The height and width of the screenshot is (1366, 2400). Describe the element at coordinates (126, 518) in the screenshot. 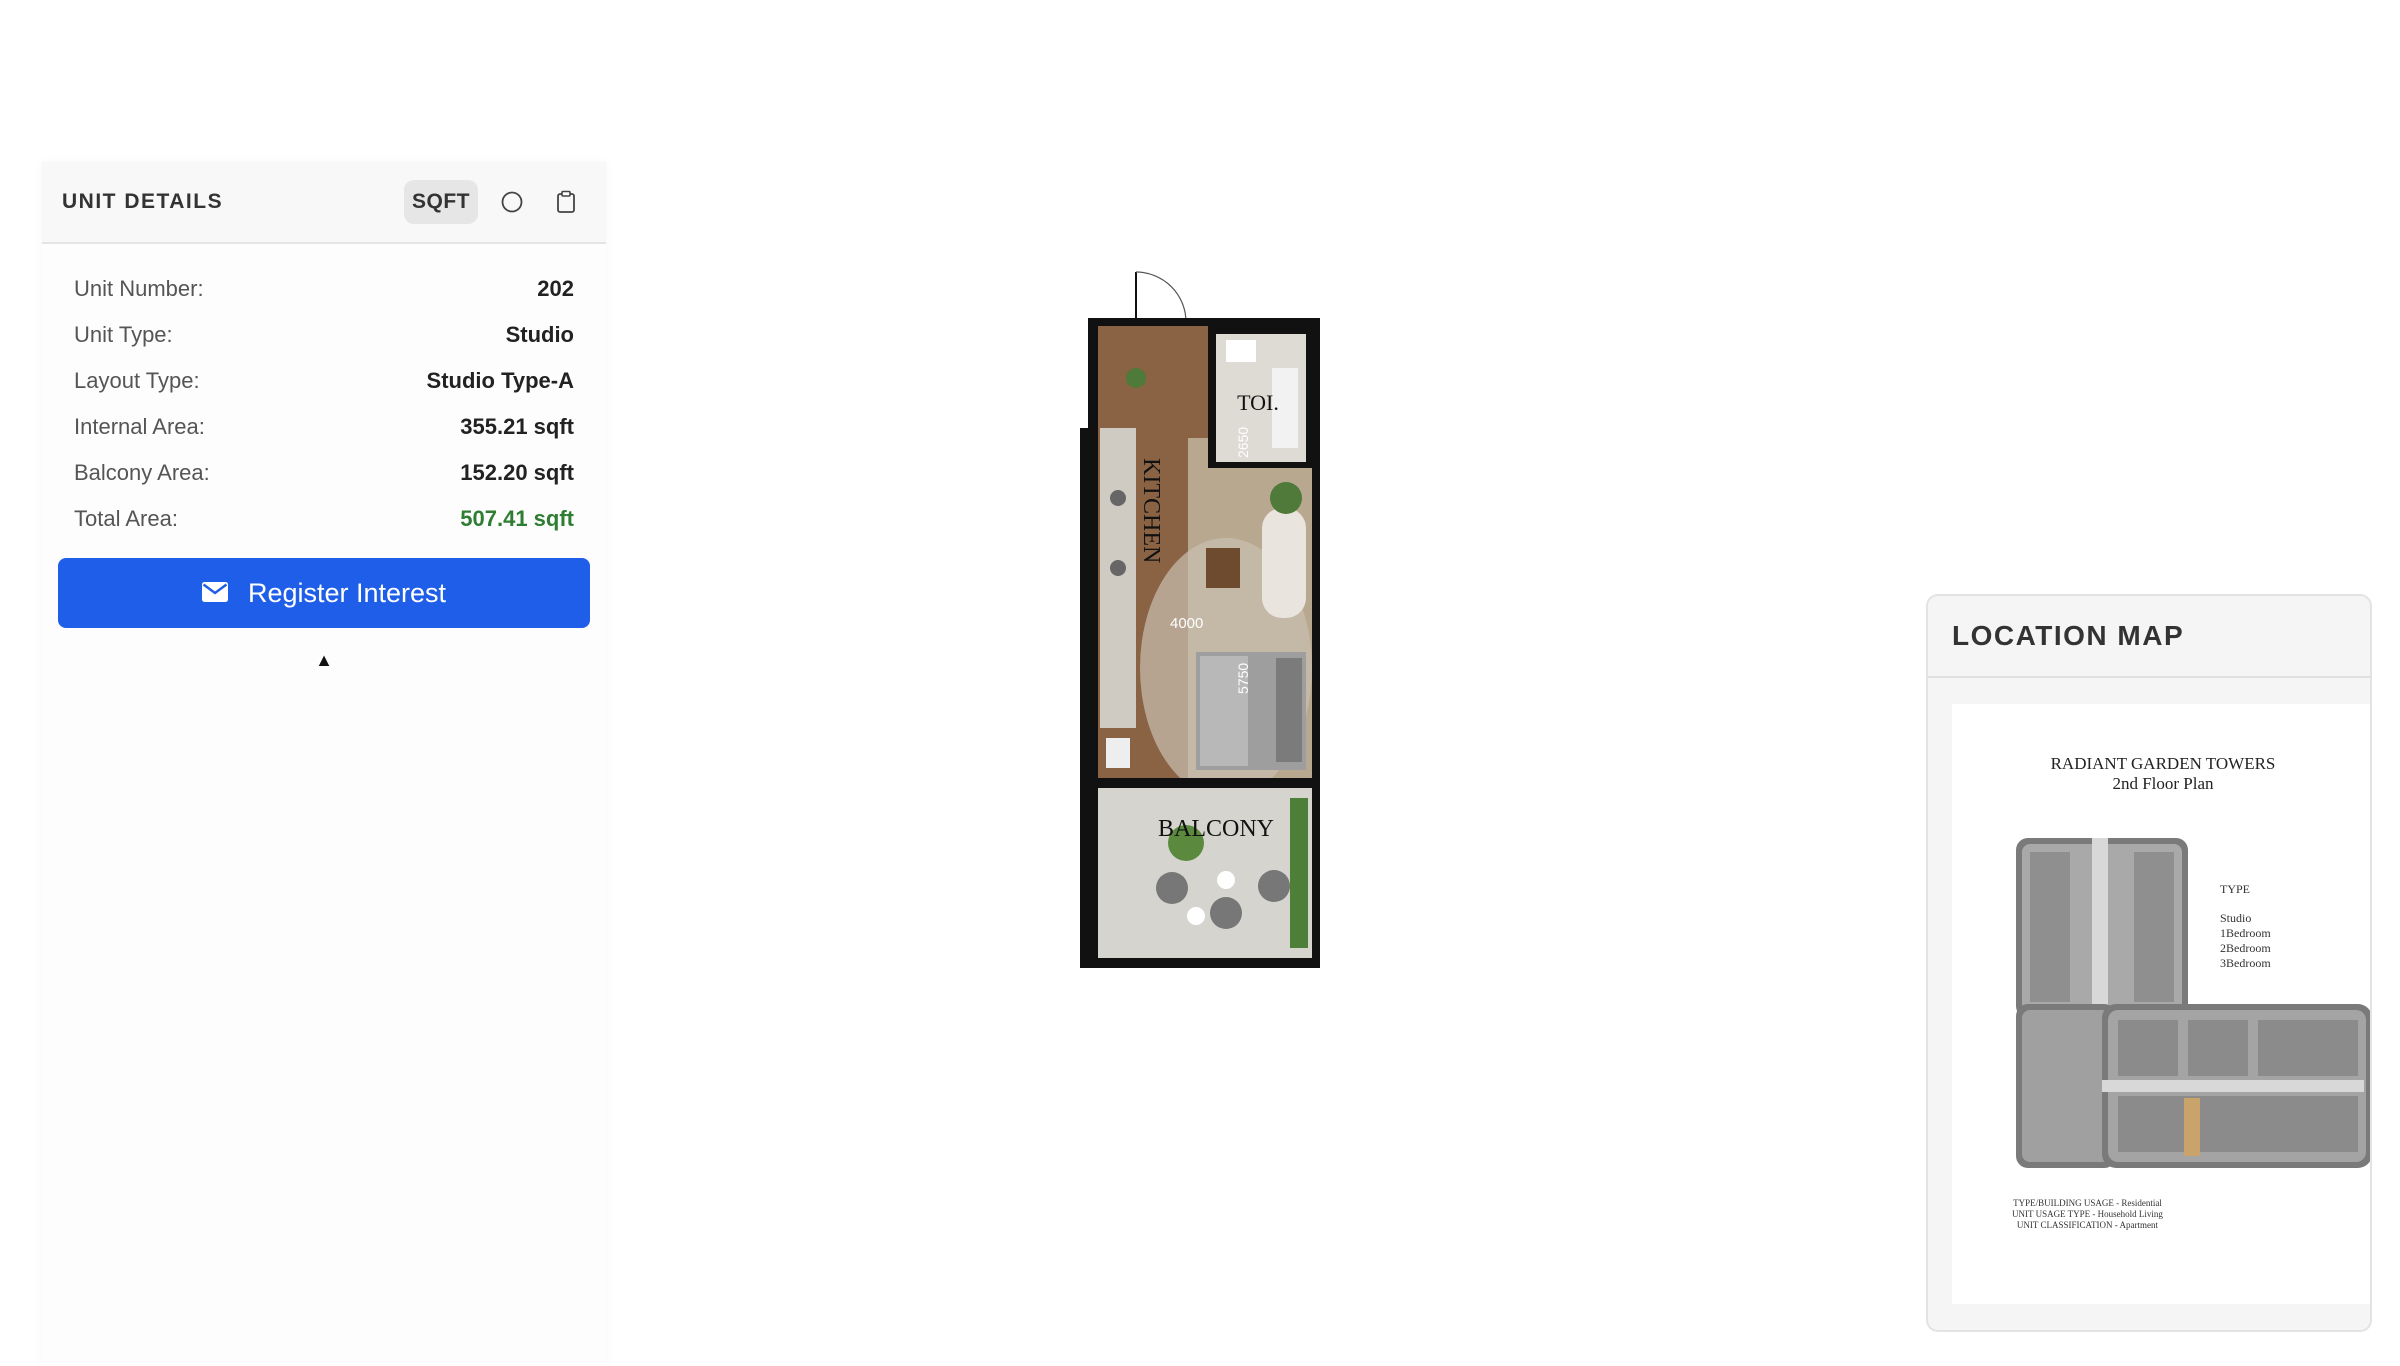

I see `detail-label: Total Area:` at that location.